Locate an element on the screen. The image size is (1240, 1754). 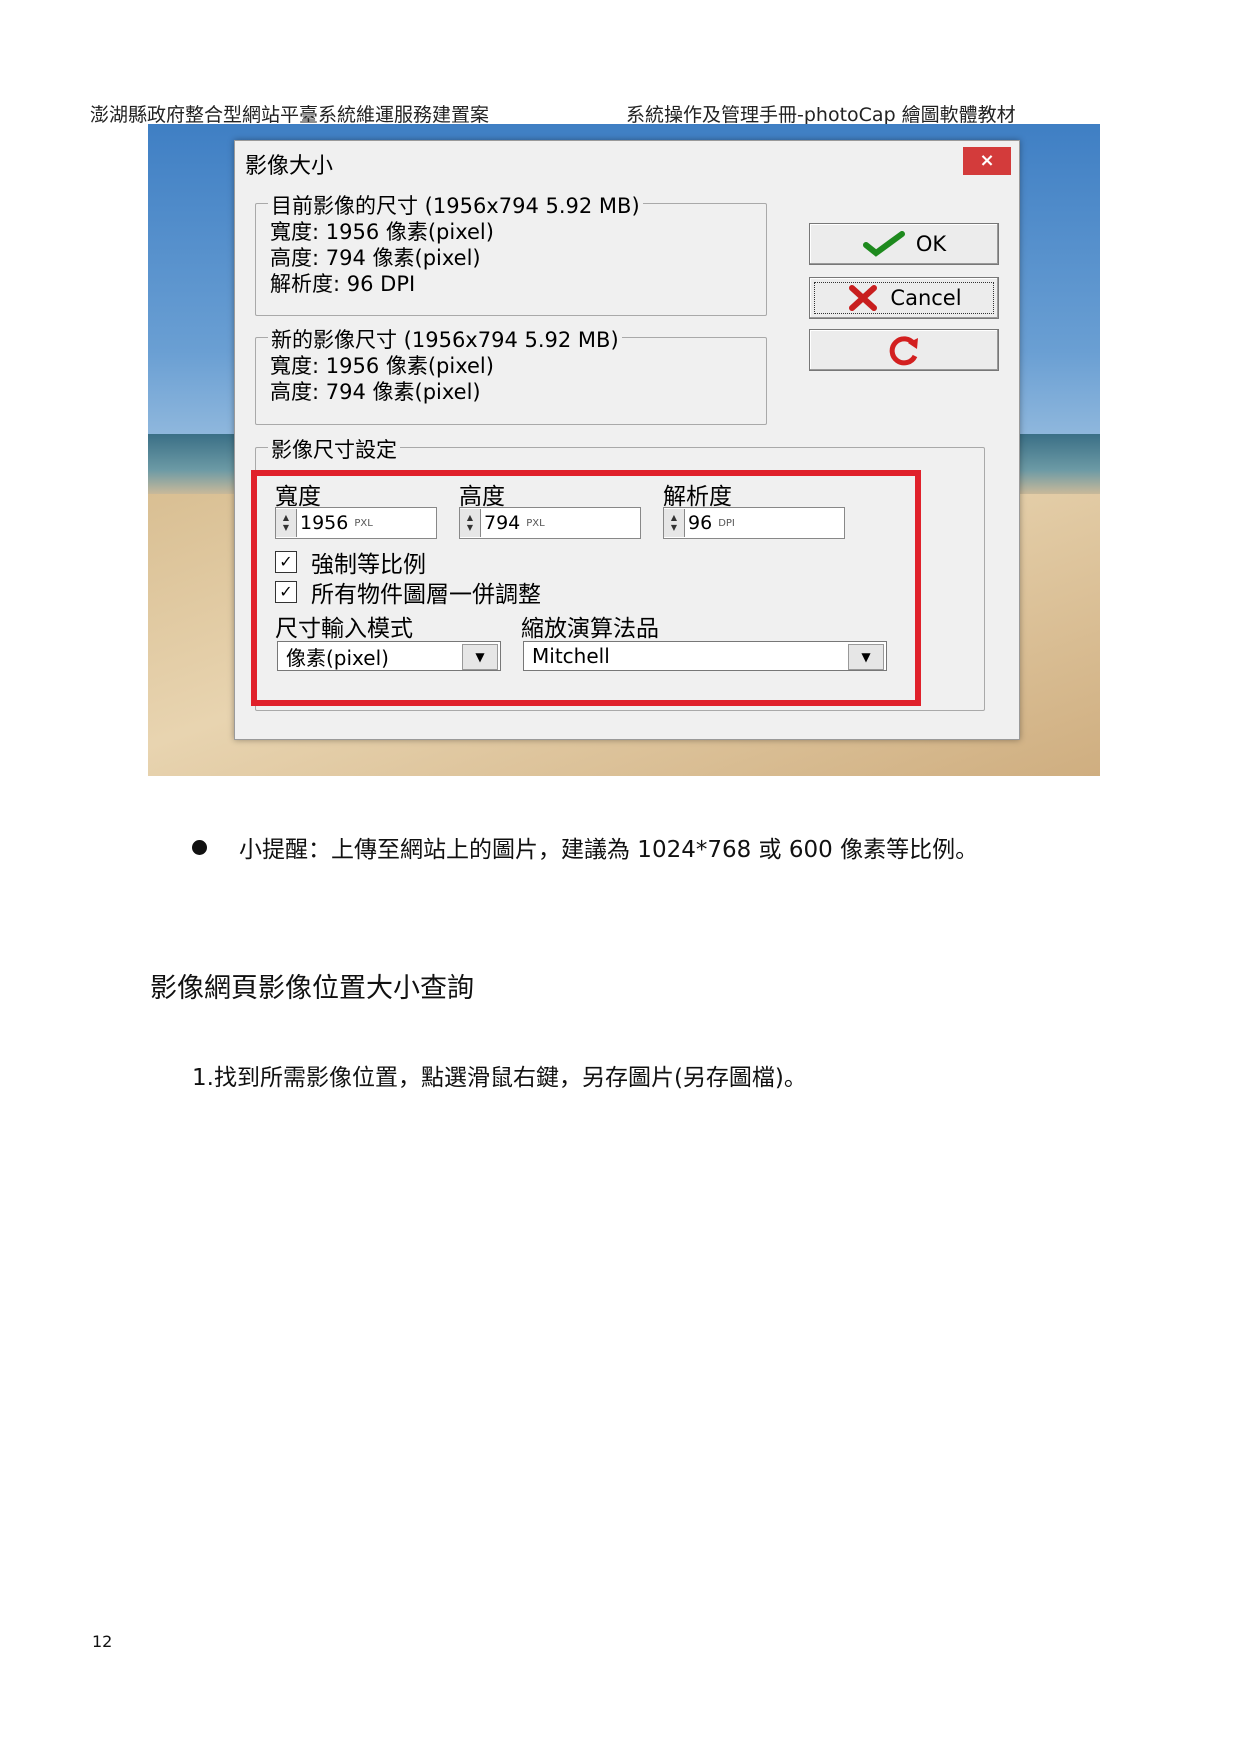
width-spinner: ▲ ▼ 1956 PXL is located at coordinates (356, 523).